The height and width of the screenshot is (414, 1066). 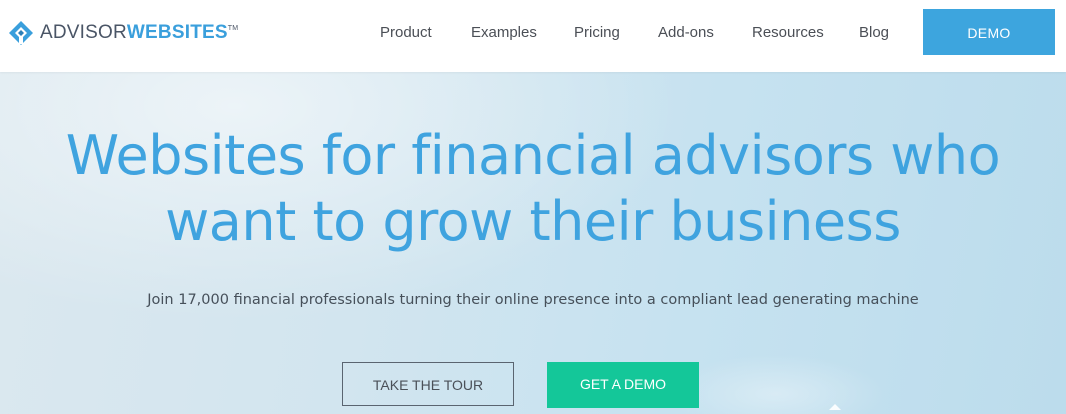 I want to click on logo-link: ADVISORWEBSITESTM, so click(x=123, y=33).